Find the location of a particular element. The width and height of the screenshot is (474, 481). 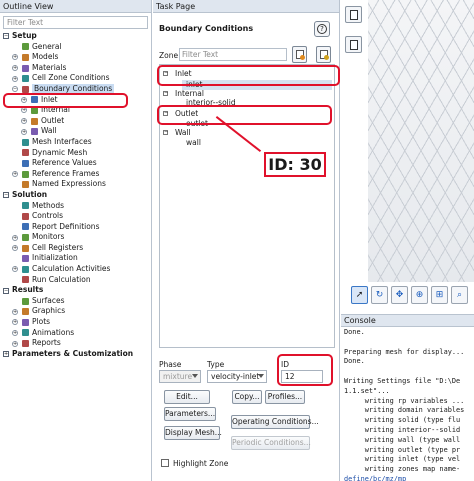

type-select: velocity-inlet is located at coordinates (237, 376).